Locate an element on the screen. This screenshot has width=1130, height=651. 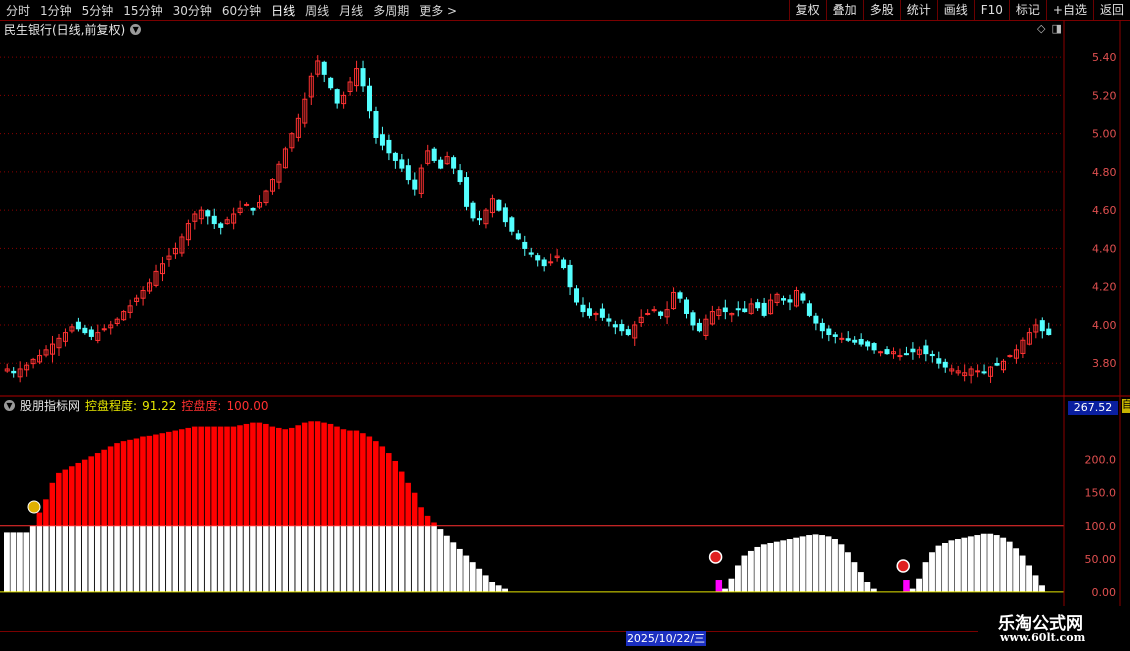
indicator-value-1: 91.22 is located at coordinates (159, 405).